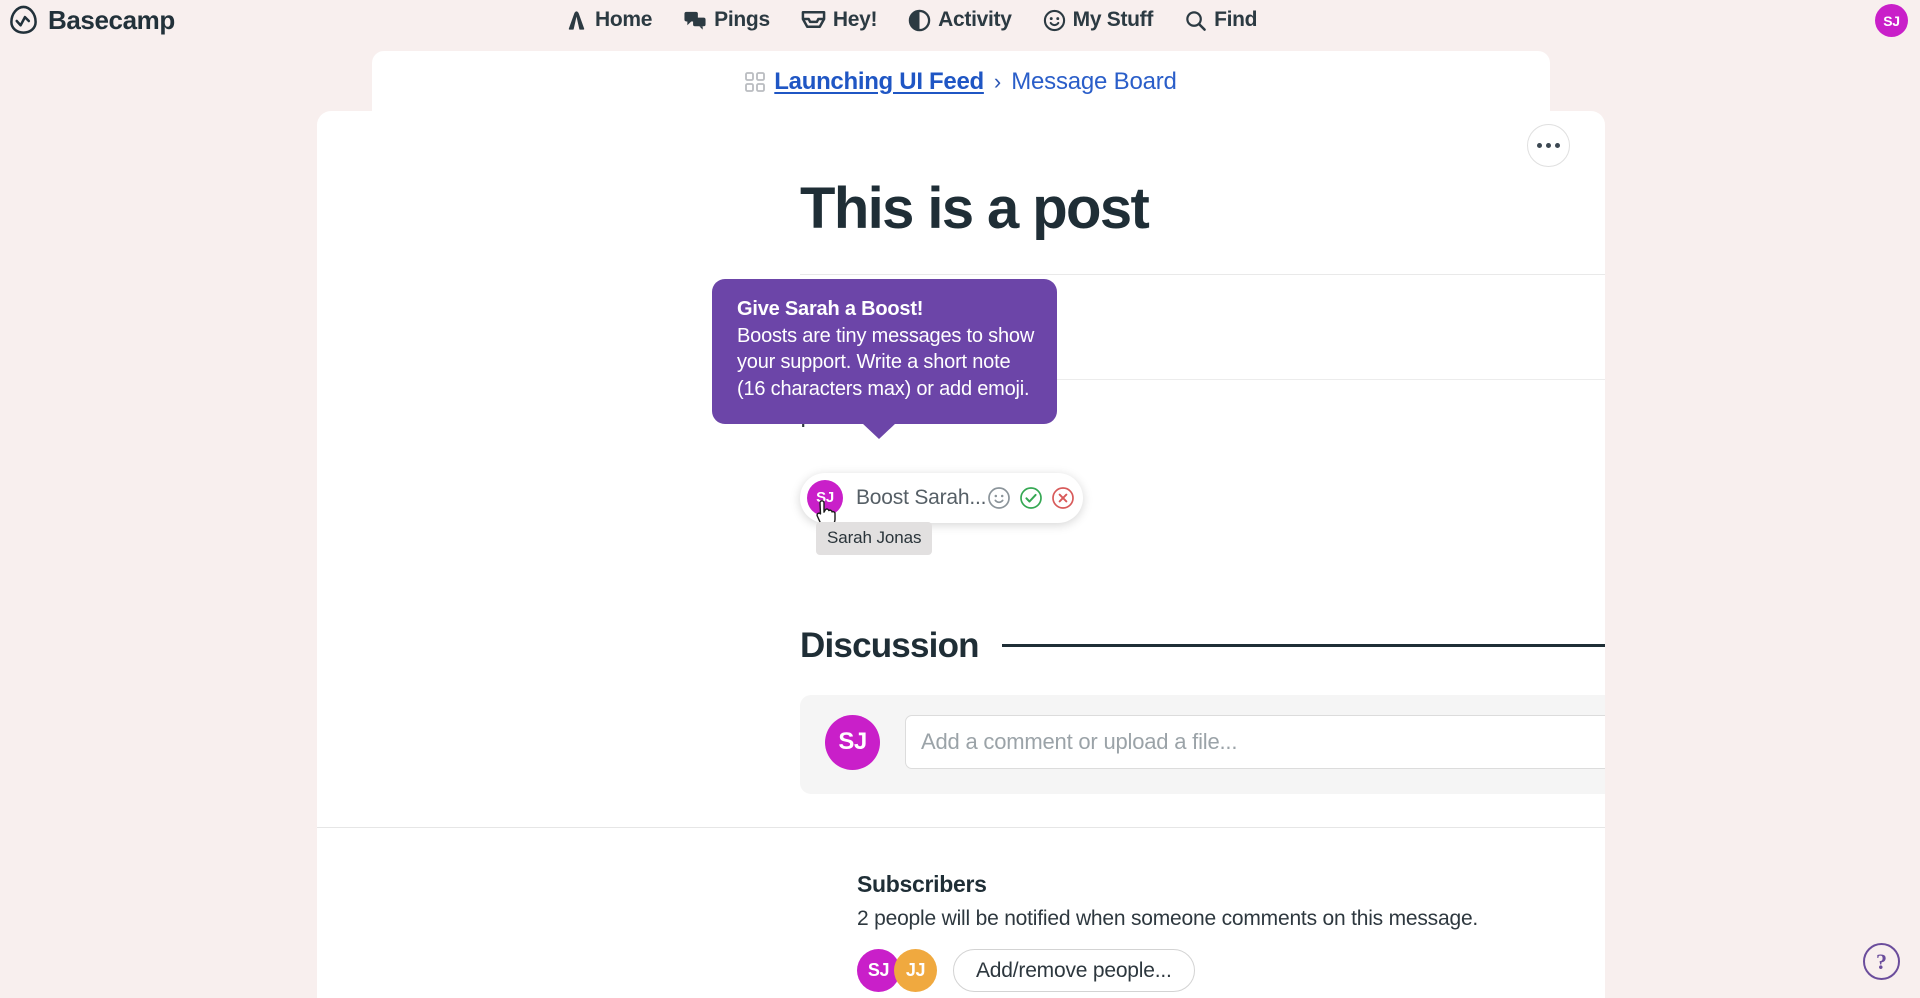  What do you see at coordinates (890, 645) in the screenshot?
I see `discussion-title: Discussion` at bounding box center [890, 645].